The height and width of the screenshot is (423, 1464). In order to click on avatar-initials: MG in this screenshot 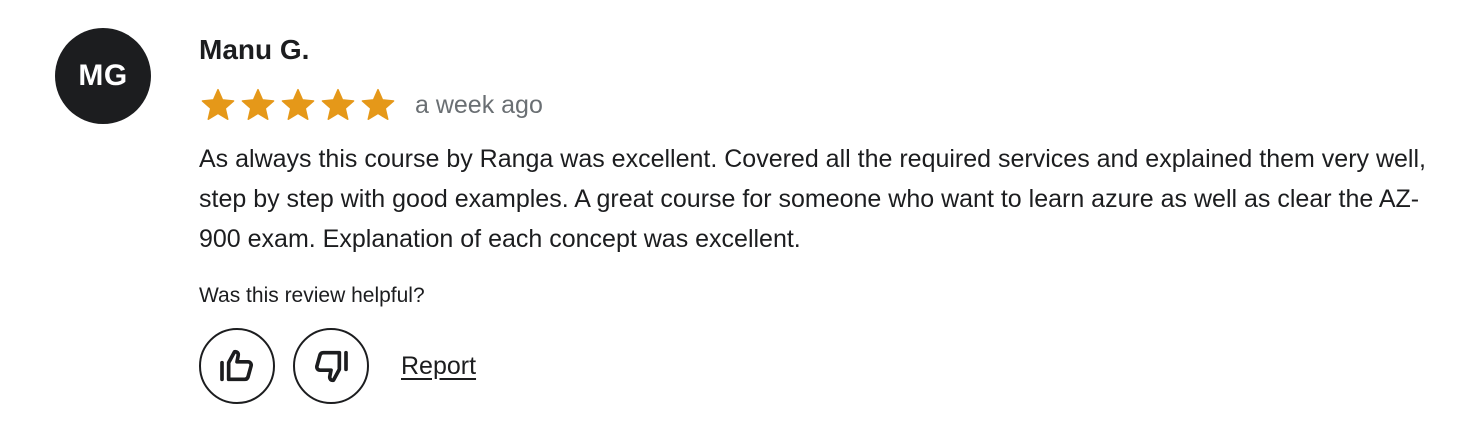, I will do `click(103, 75)`.